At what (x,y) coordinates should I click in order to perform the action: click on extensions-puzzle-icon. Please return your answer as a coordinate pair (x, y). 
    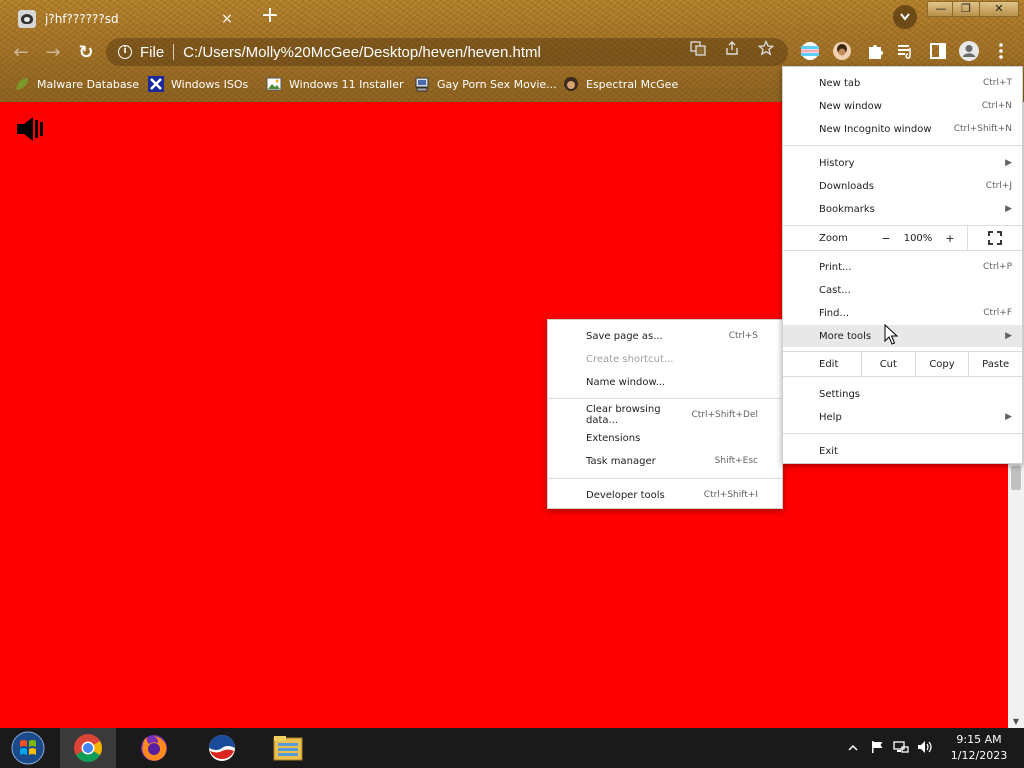
    Looking at the image, I should click on (875, 51).